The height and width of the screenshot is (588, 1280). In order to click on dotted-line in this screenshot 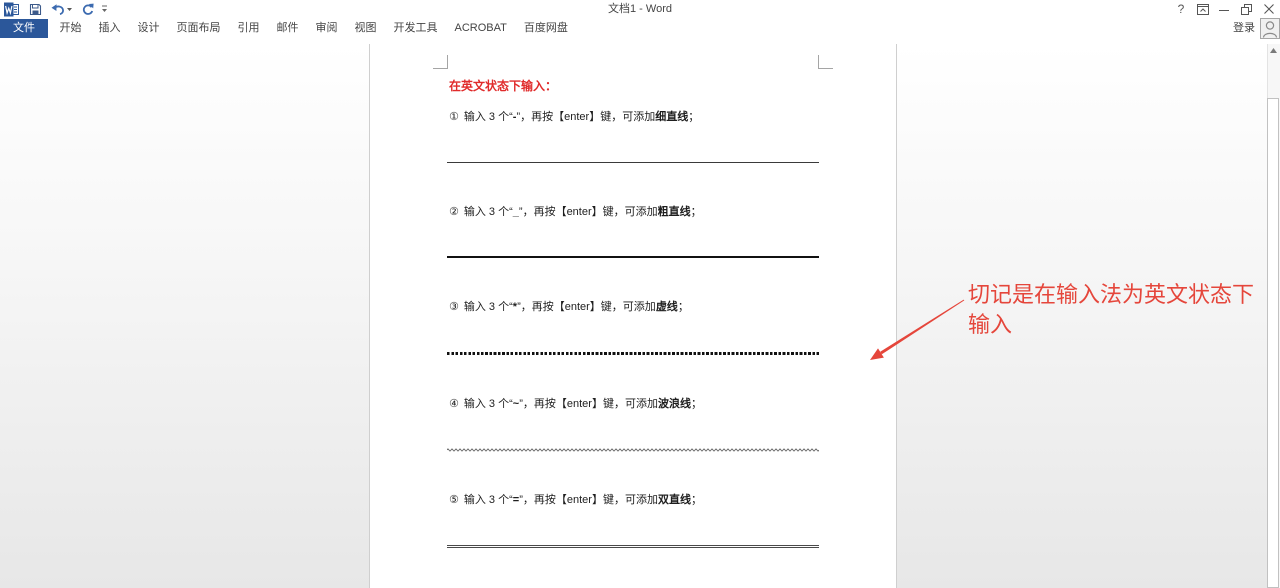, I will do `click(633, 353)`.